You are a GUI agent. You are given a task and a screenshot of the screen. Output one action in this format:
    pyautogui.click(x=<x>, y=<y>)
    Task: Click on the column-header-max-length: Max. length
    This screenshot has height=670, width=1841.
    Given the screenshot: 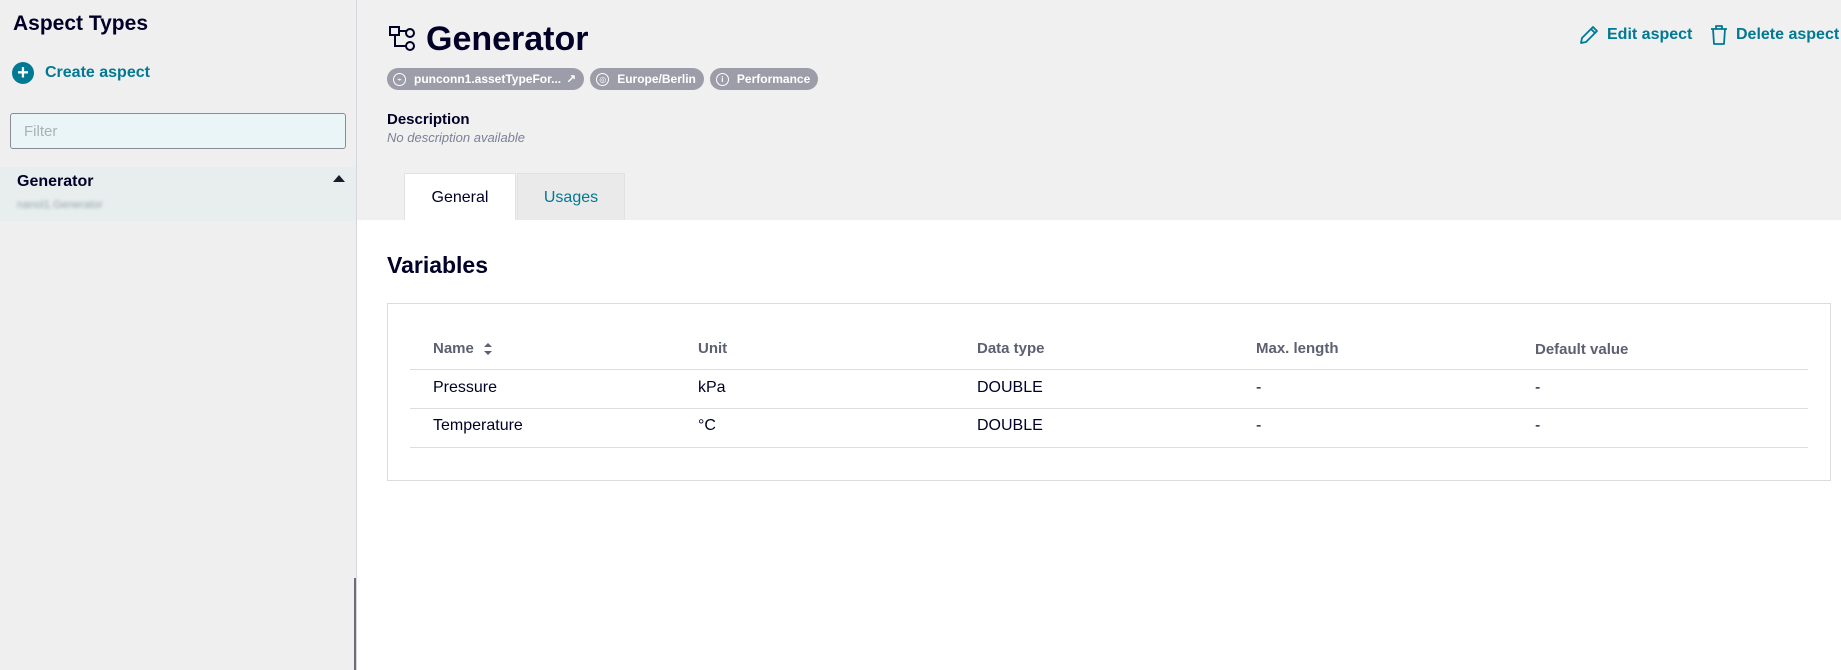 What is the action you would take?
    pyautogui.click(x=1297, y=348)
    